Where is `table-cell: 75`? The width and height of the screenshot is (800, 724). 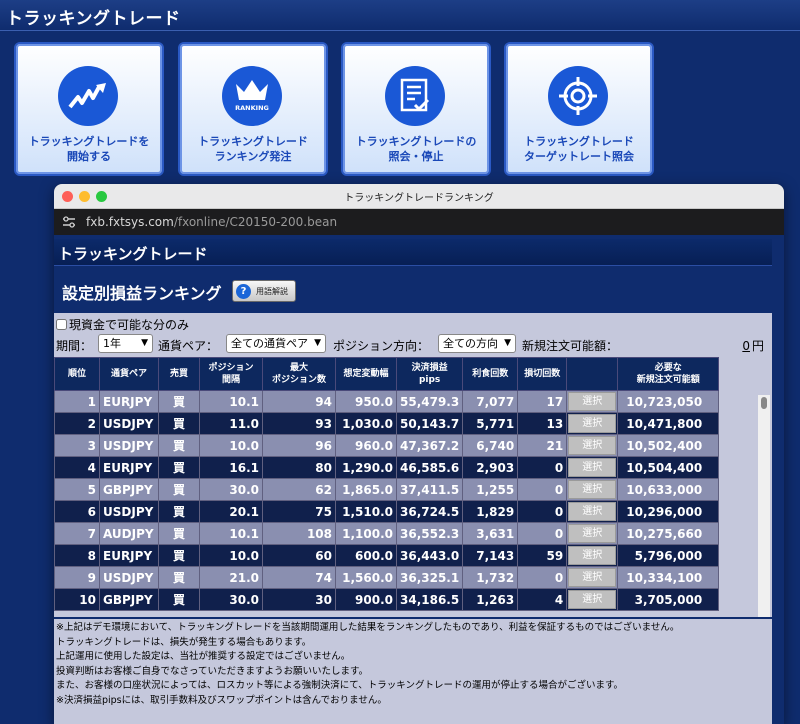
table-cell: 75 is located at coordinates (299, 511).